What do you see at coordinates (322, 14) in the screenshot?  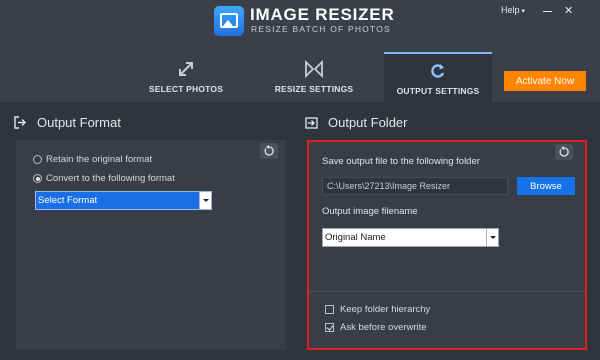 I see `app-title: IMAGE RESIZER` at bounding box center [322, 14].